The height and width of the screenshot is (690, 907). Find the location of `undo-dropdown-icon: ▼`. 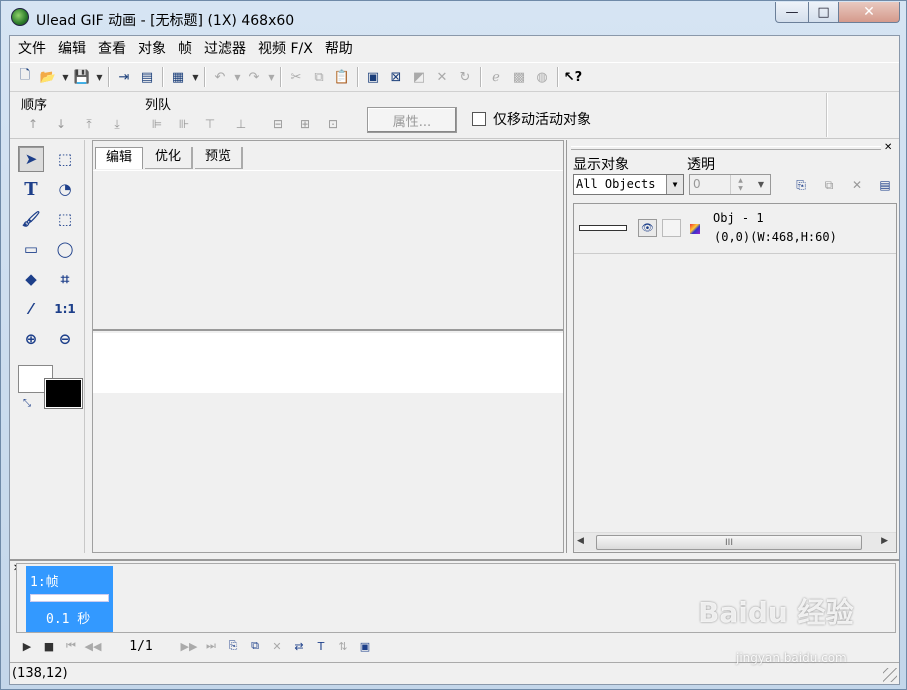

undo-dropdown-icon: ▼ is located at coordinates (237, 77).